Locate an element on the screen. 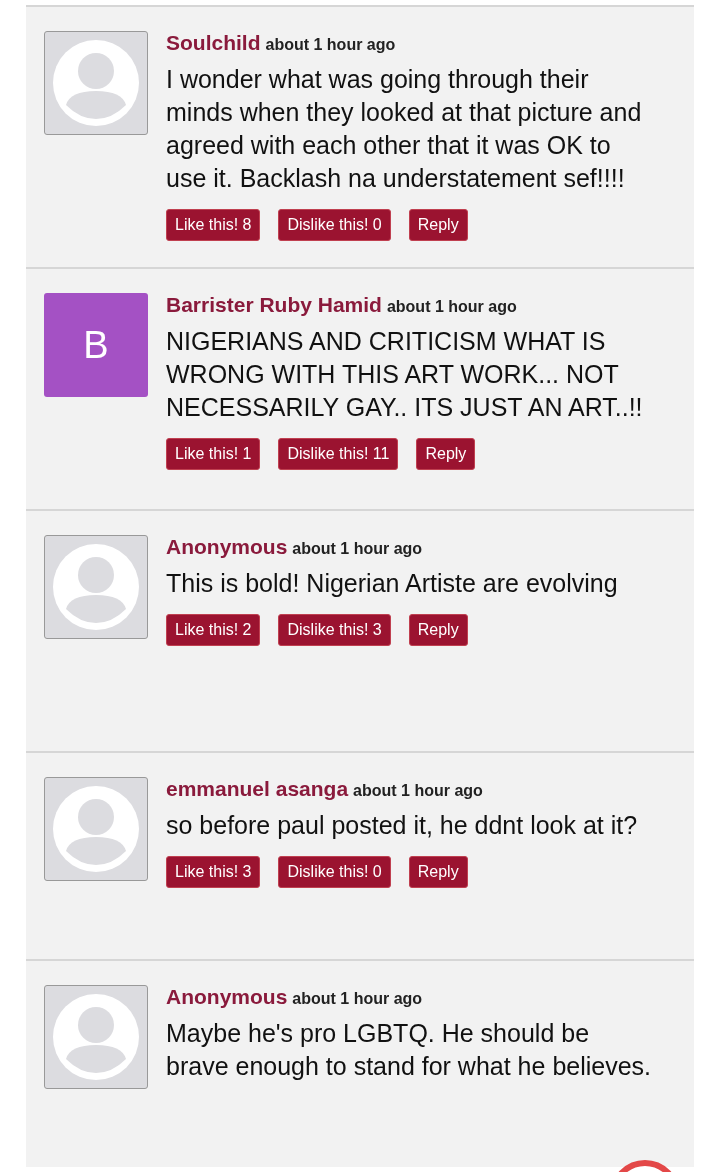 The height and width of the screenshot is (1172, 720). like-button: Like this! 3 is located at coordinates (213, 872).